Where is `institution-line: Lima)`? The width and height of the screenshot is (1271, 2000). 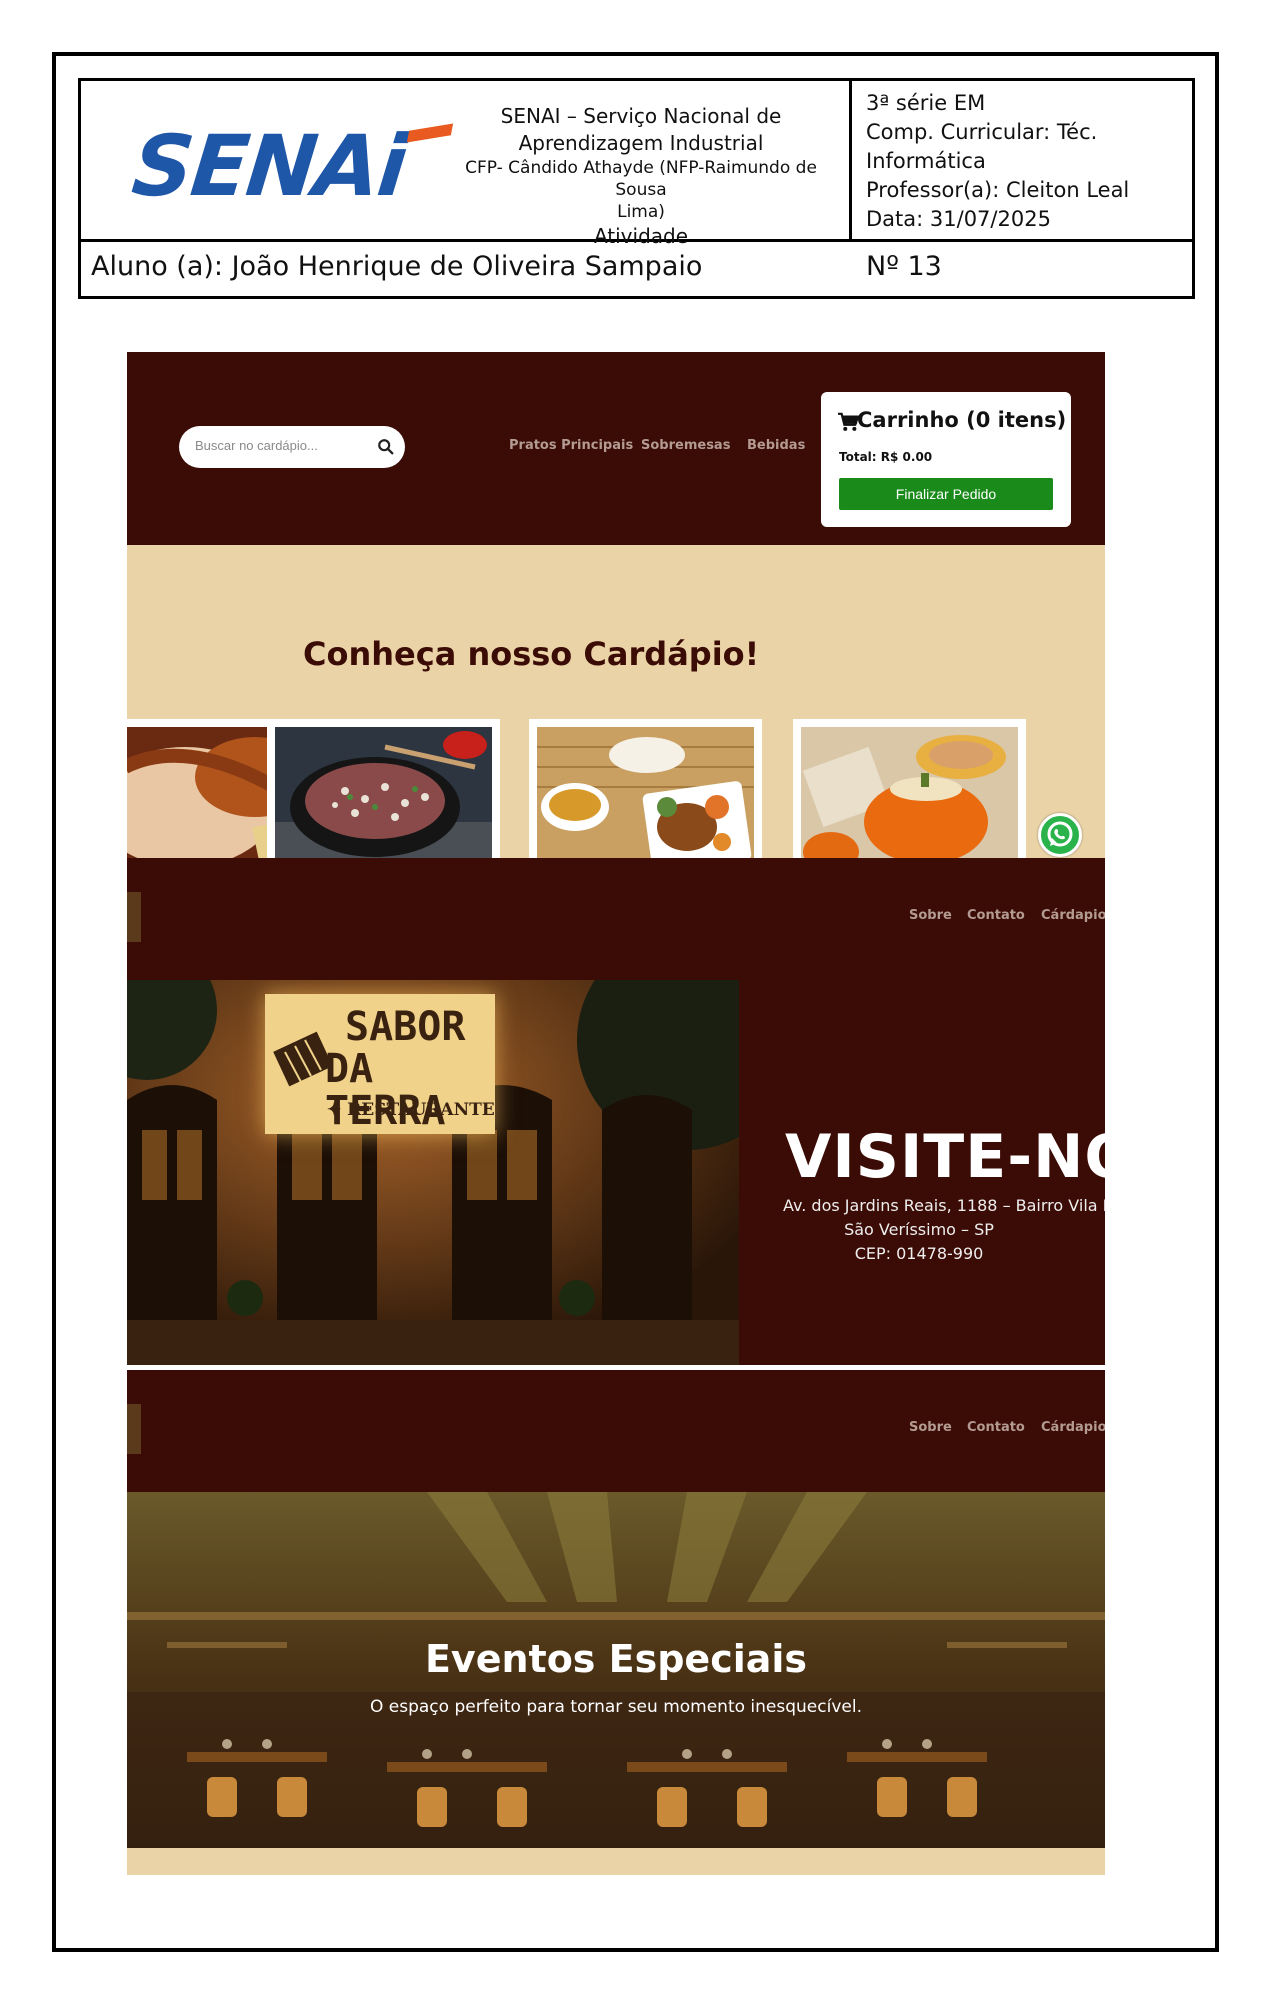
institution-line: Lima) is located at coordinates (641, 212).